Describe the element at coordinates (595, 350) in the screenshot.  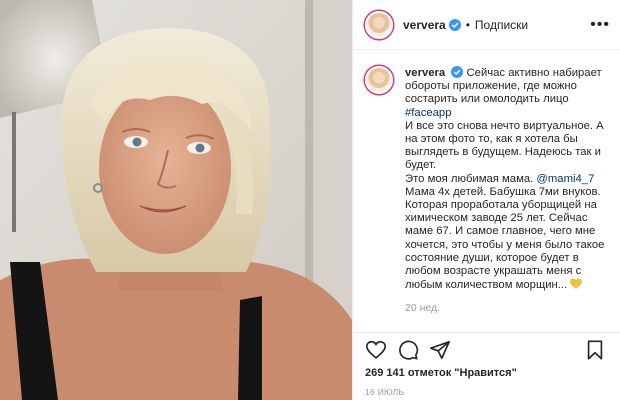
I see `bookmark-icon` at that location.